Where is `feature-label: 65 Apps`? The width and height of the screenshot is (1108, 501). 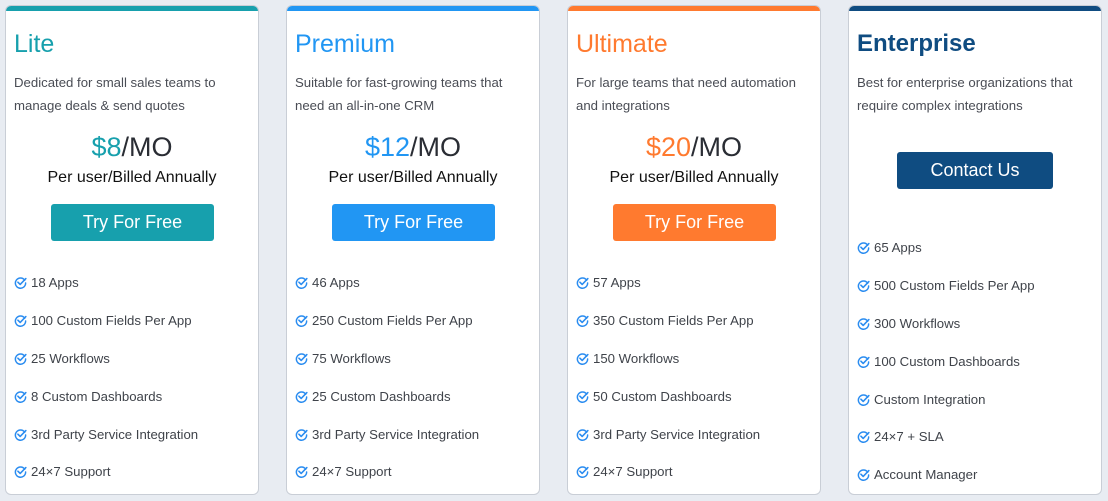
feature-label: 65 Apps is located at coordinates (898, 248).